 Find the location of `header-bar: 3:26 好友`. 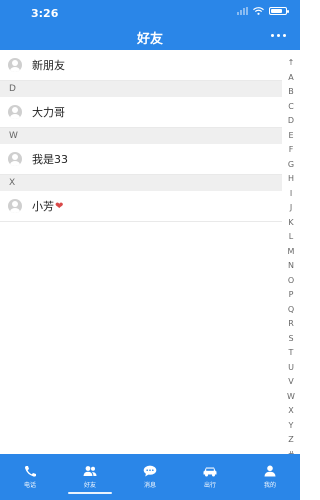

header-bar: 3:26 好友 is located at coordinates (150, 25).